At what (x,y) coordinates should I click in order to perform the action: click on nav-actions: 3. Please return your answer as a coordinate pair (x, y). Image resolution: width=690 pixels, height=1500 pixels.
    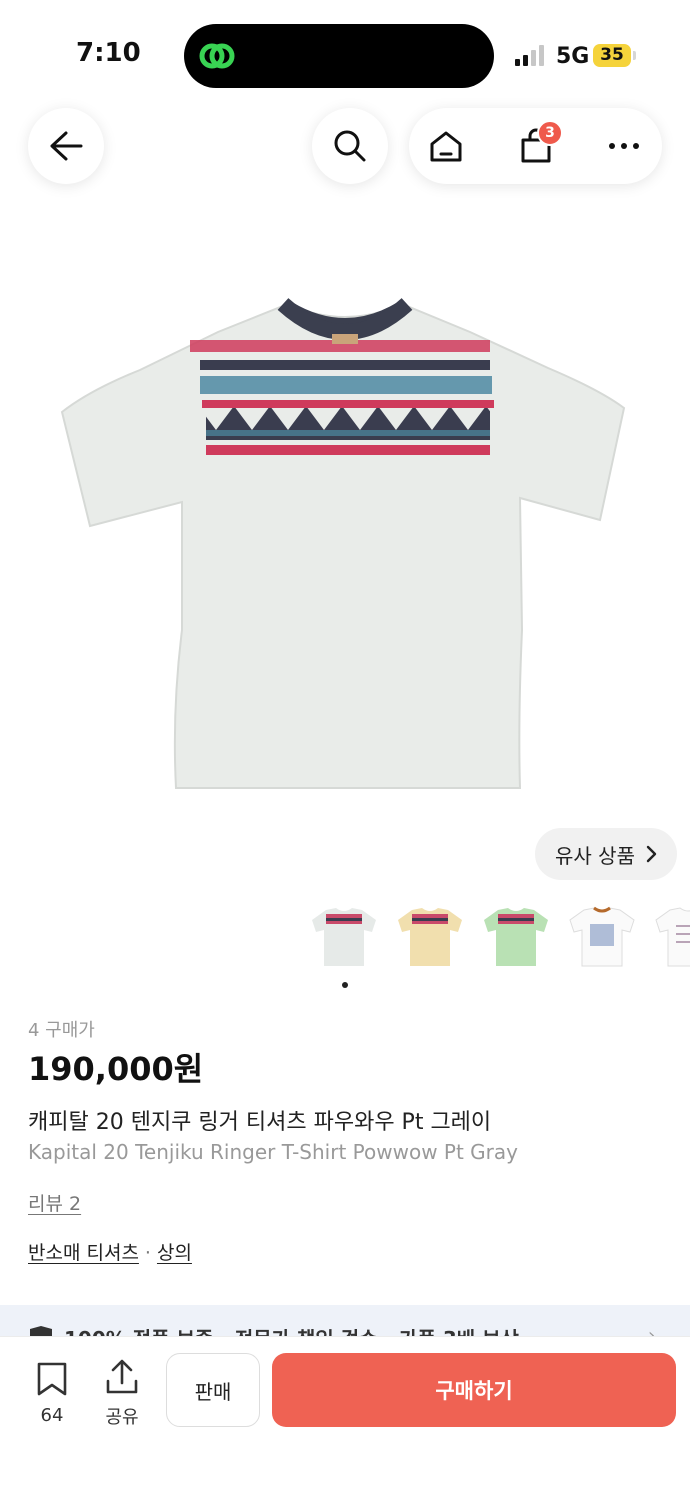
    Looking at the image, I should click on (535, 146).